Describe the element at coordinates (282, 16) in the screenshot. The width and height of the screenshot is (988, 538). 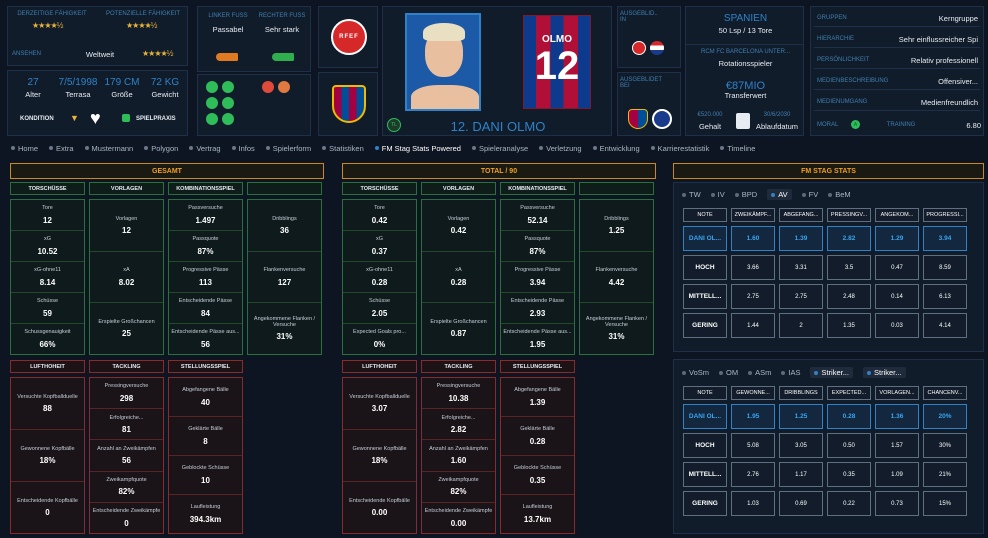
I see `right-foot-label: Rechter Fuß` at that location.